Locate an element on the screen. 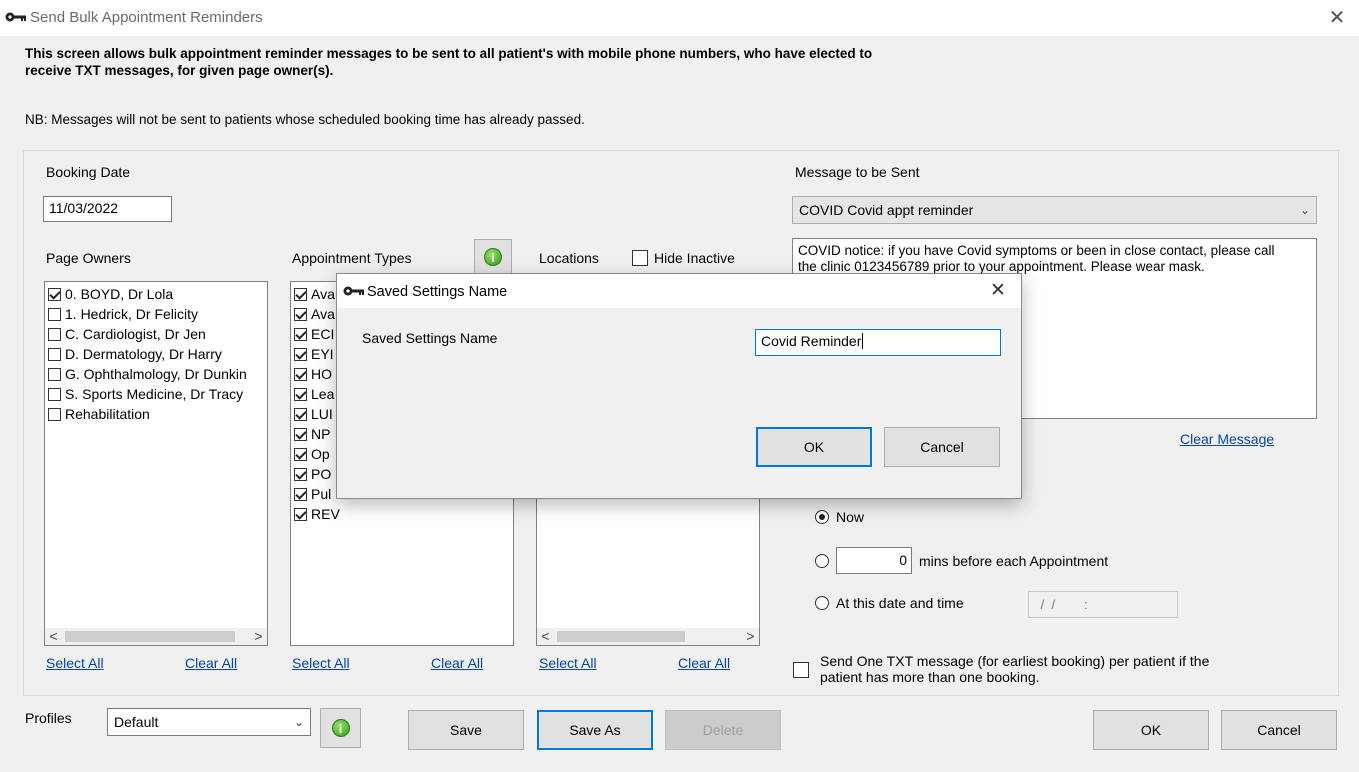 The height and width of the screenshot is (772, 1359). list-item: 0. BOYD, Dr Lola is located at coordinates (156, 294).